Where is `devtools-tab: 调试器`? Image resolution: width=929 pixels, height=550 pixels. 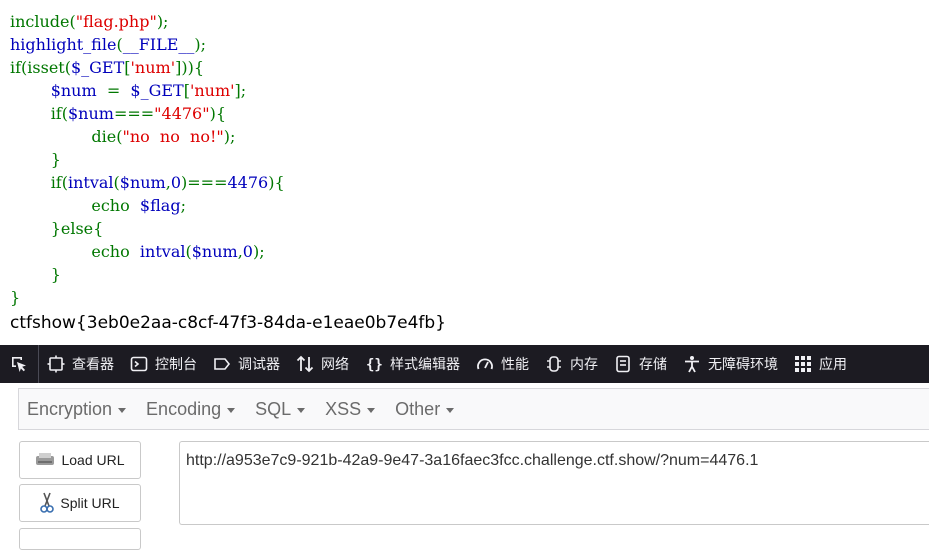 devtools-tab: 调试器 is located at coordinates (246, 364).